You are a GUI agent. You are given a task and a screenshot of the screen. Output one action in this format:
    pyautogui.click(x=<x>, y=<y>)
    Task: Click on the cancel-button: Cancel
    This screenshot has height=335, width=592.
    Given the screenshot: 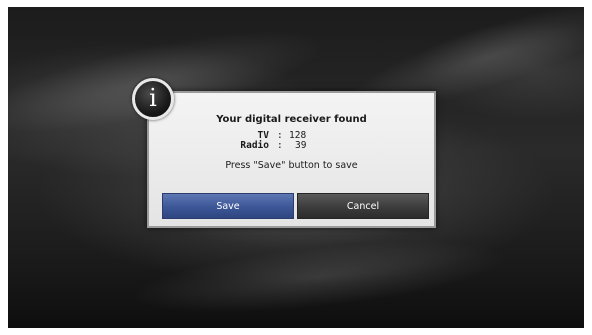 What is the action you would take?
    pyautogui.click(x=363, y=206)
    